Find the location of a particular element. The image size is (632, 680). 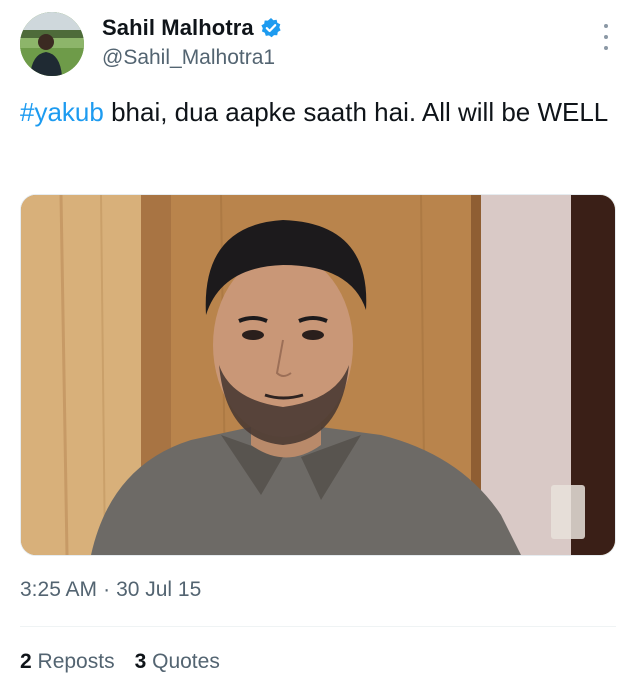

reposts-count: 2 is located at coordinates (26, 661).